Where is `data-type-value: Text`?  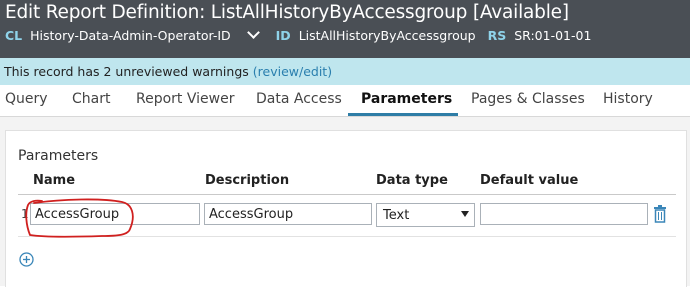
data-type-value: Text is located at coordinates (396, 215).